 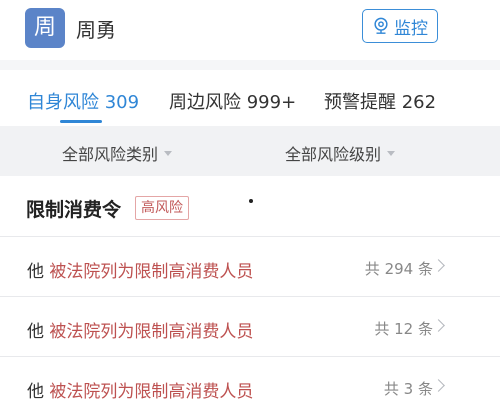 I want to click on webcam-icon, so click(x=381, y=25).